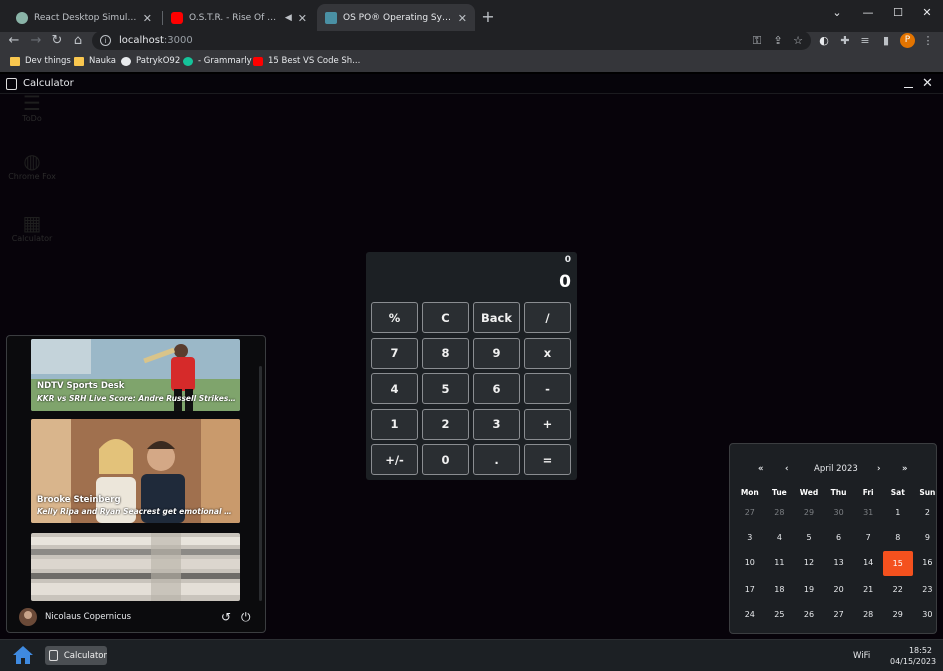 Image resolution: width=943 pixels, height=671 pixels. Describe the element at coordinates (927, 83) in the screenshot. I see `app-close-button: ✕` at that location.